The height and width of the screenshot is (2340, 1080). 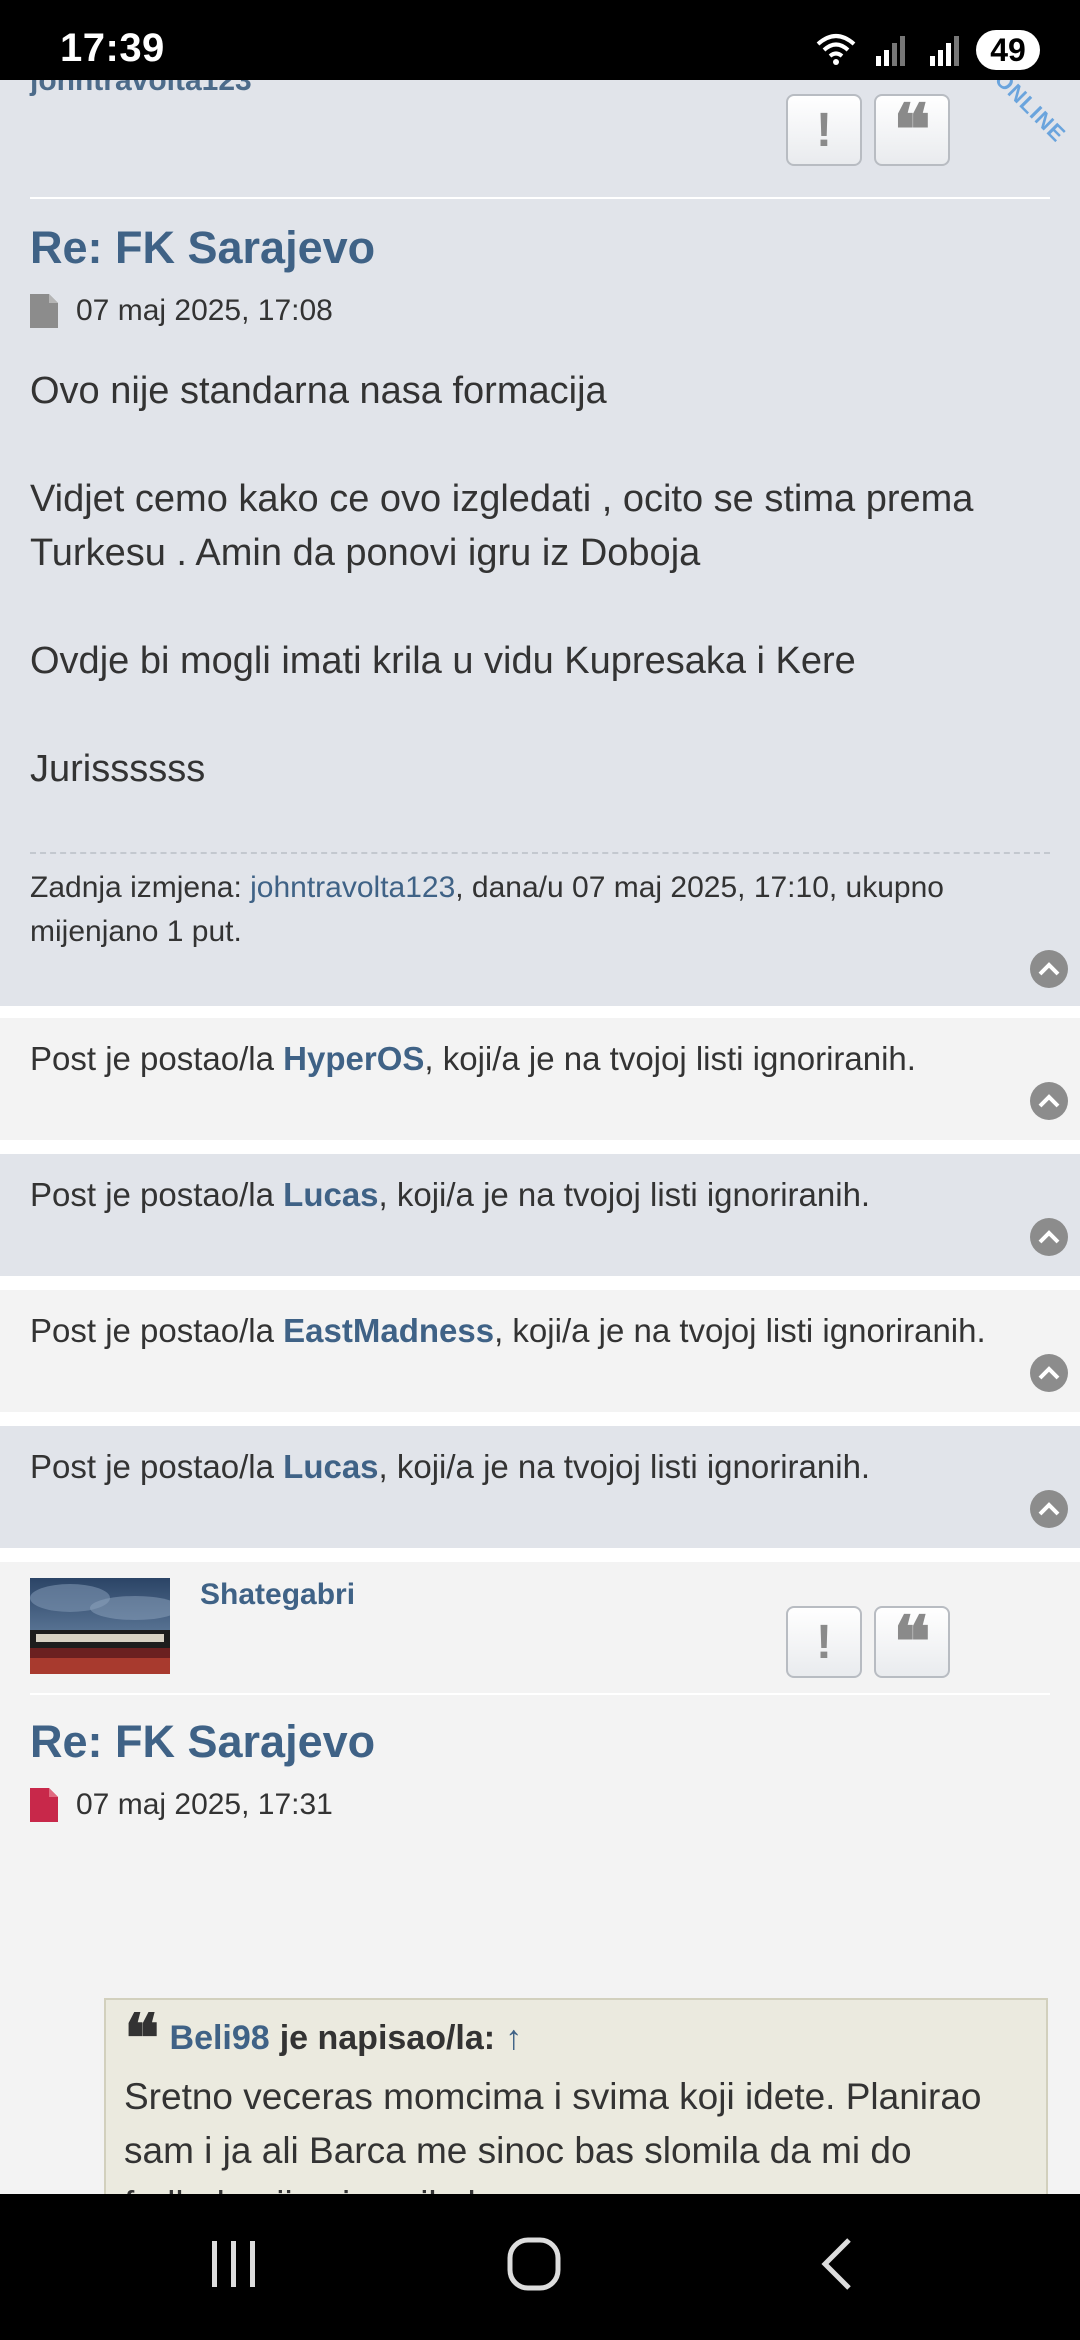 I want to click on status-bar: 17:39 49, so click(x=540, y=40).